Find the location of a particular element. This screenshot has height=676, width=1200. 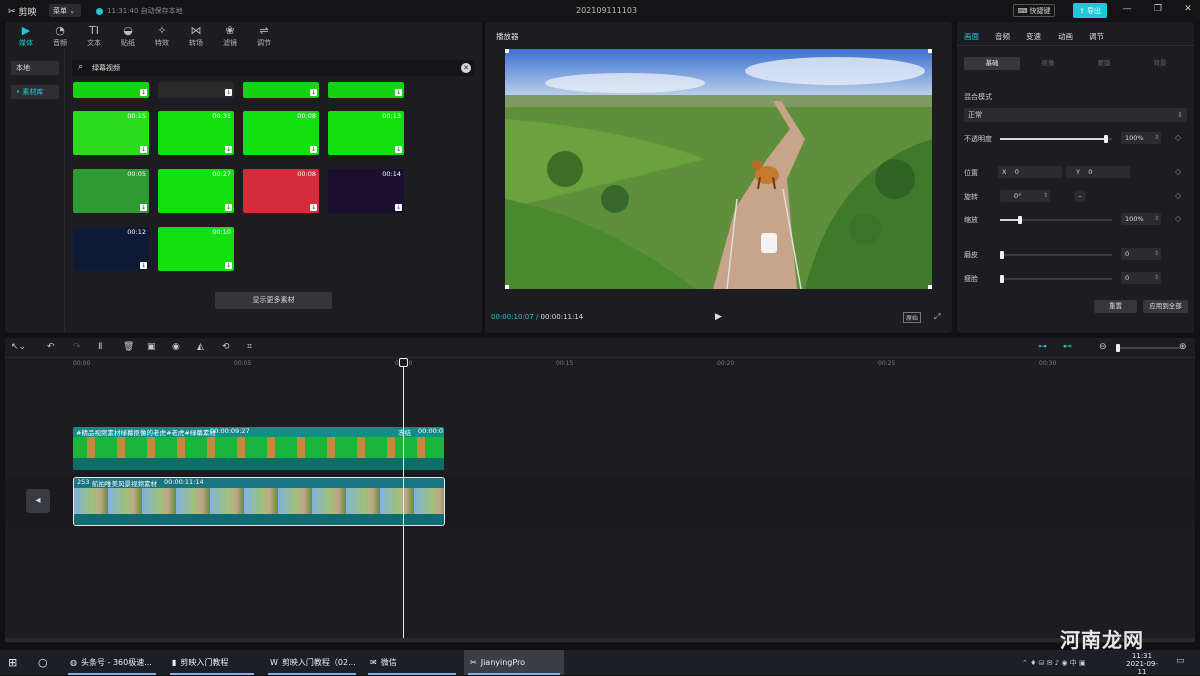

maximize-icon: ❐ is located at coordinates (1158, 10).